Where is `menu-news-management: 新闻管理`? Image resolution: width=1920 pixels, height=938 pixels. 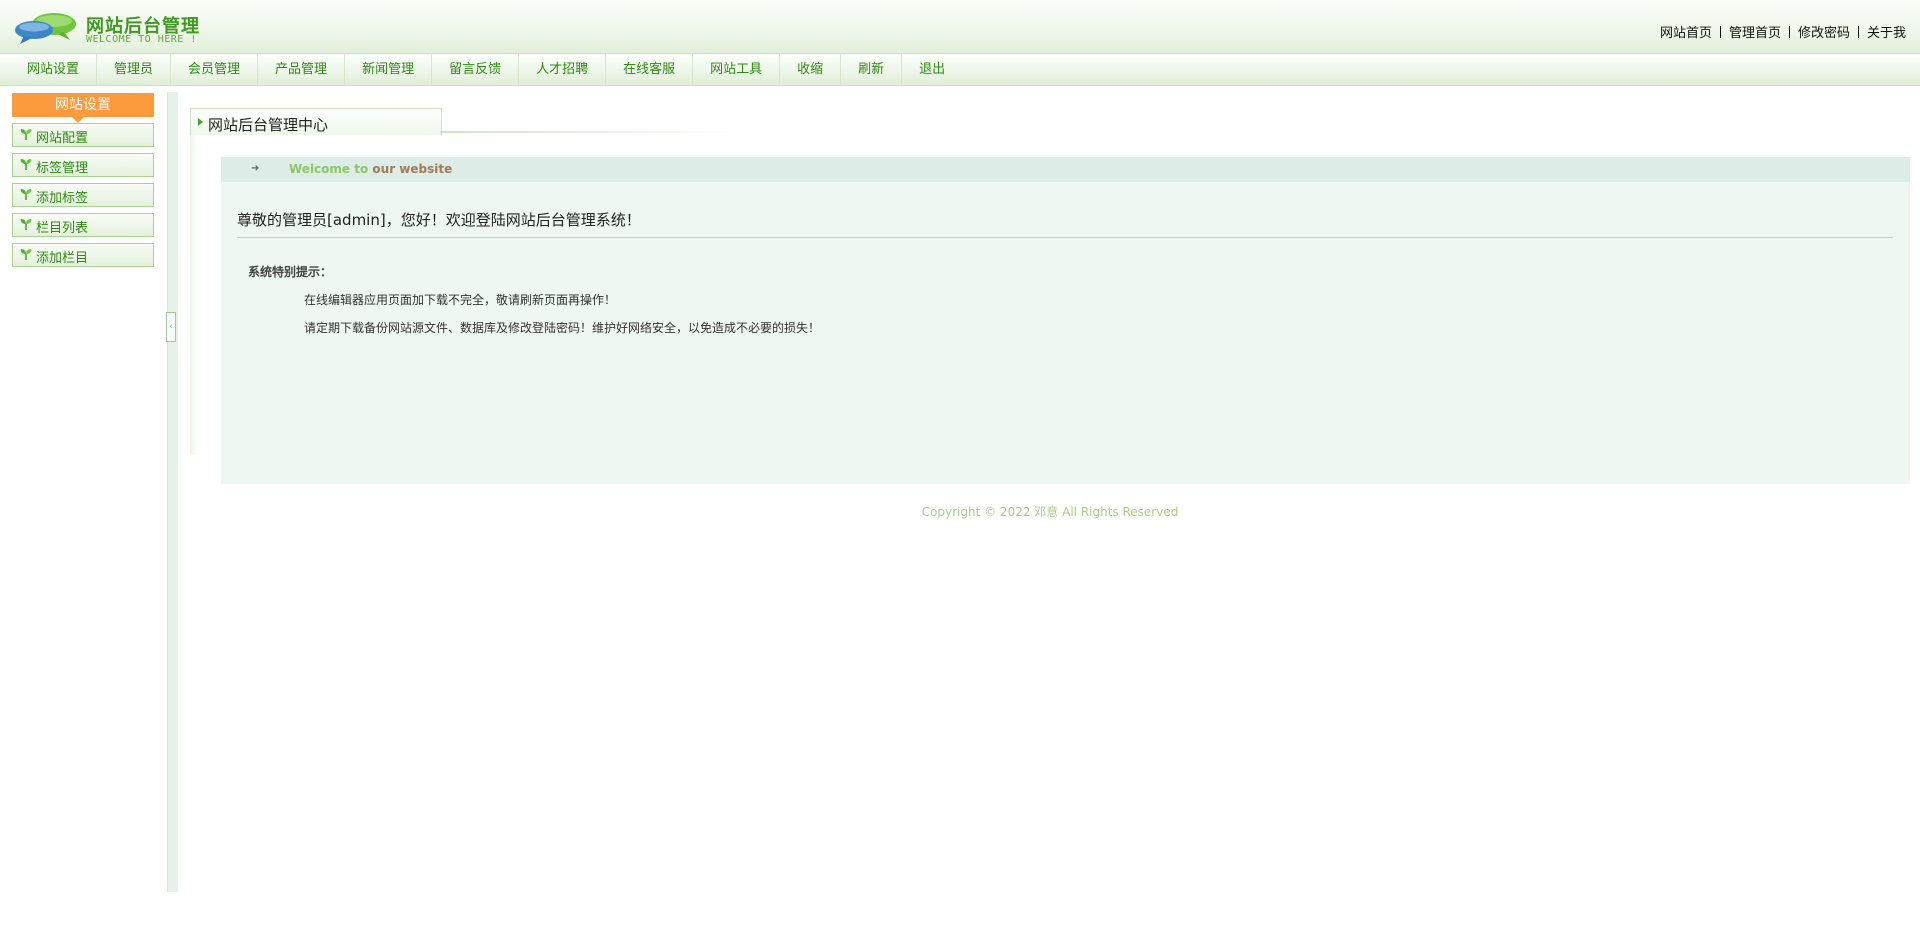 menu-news-management: 新闻管理 is located at coordinates (389, 69).